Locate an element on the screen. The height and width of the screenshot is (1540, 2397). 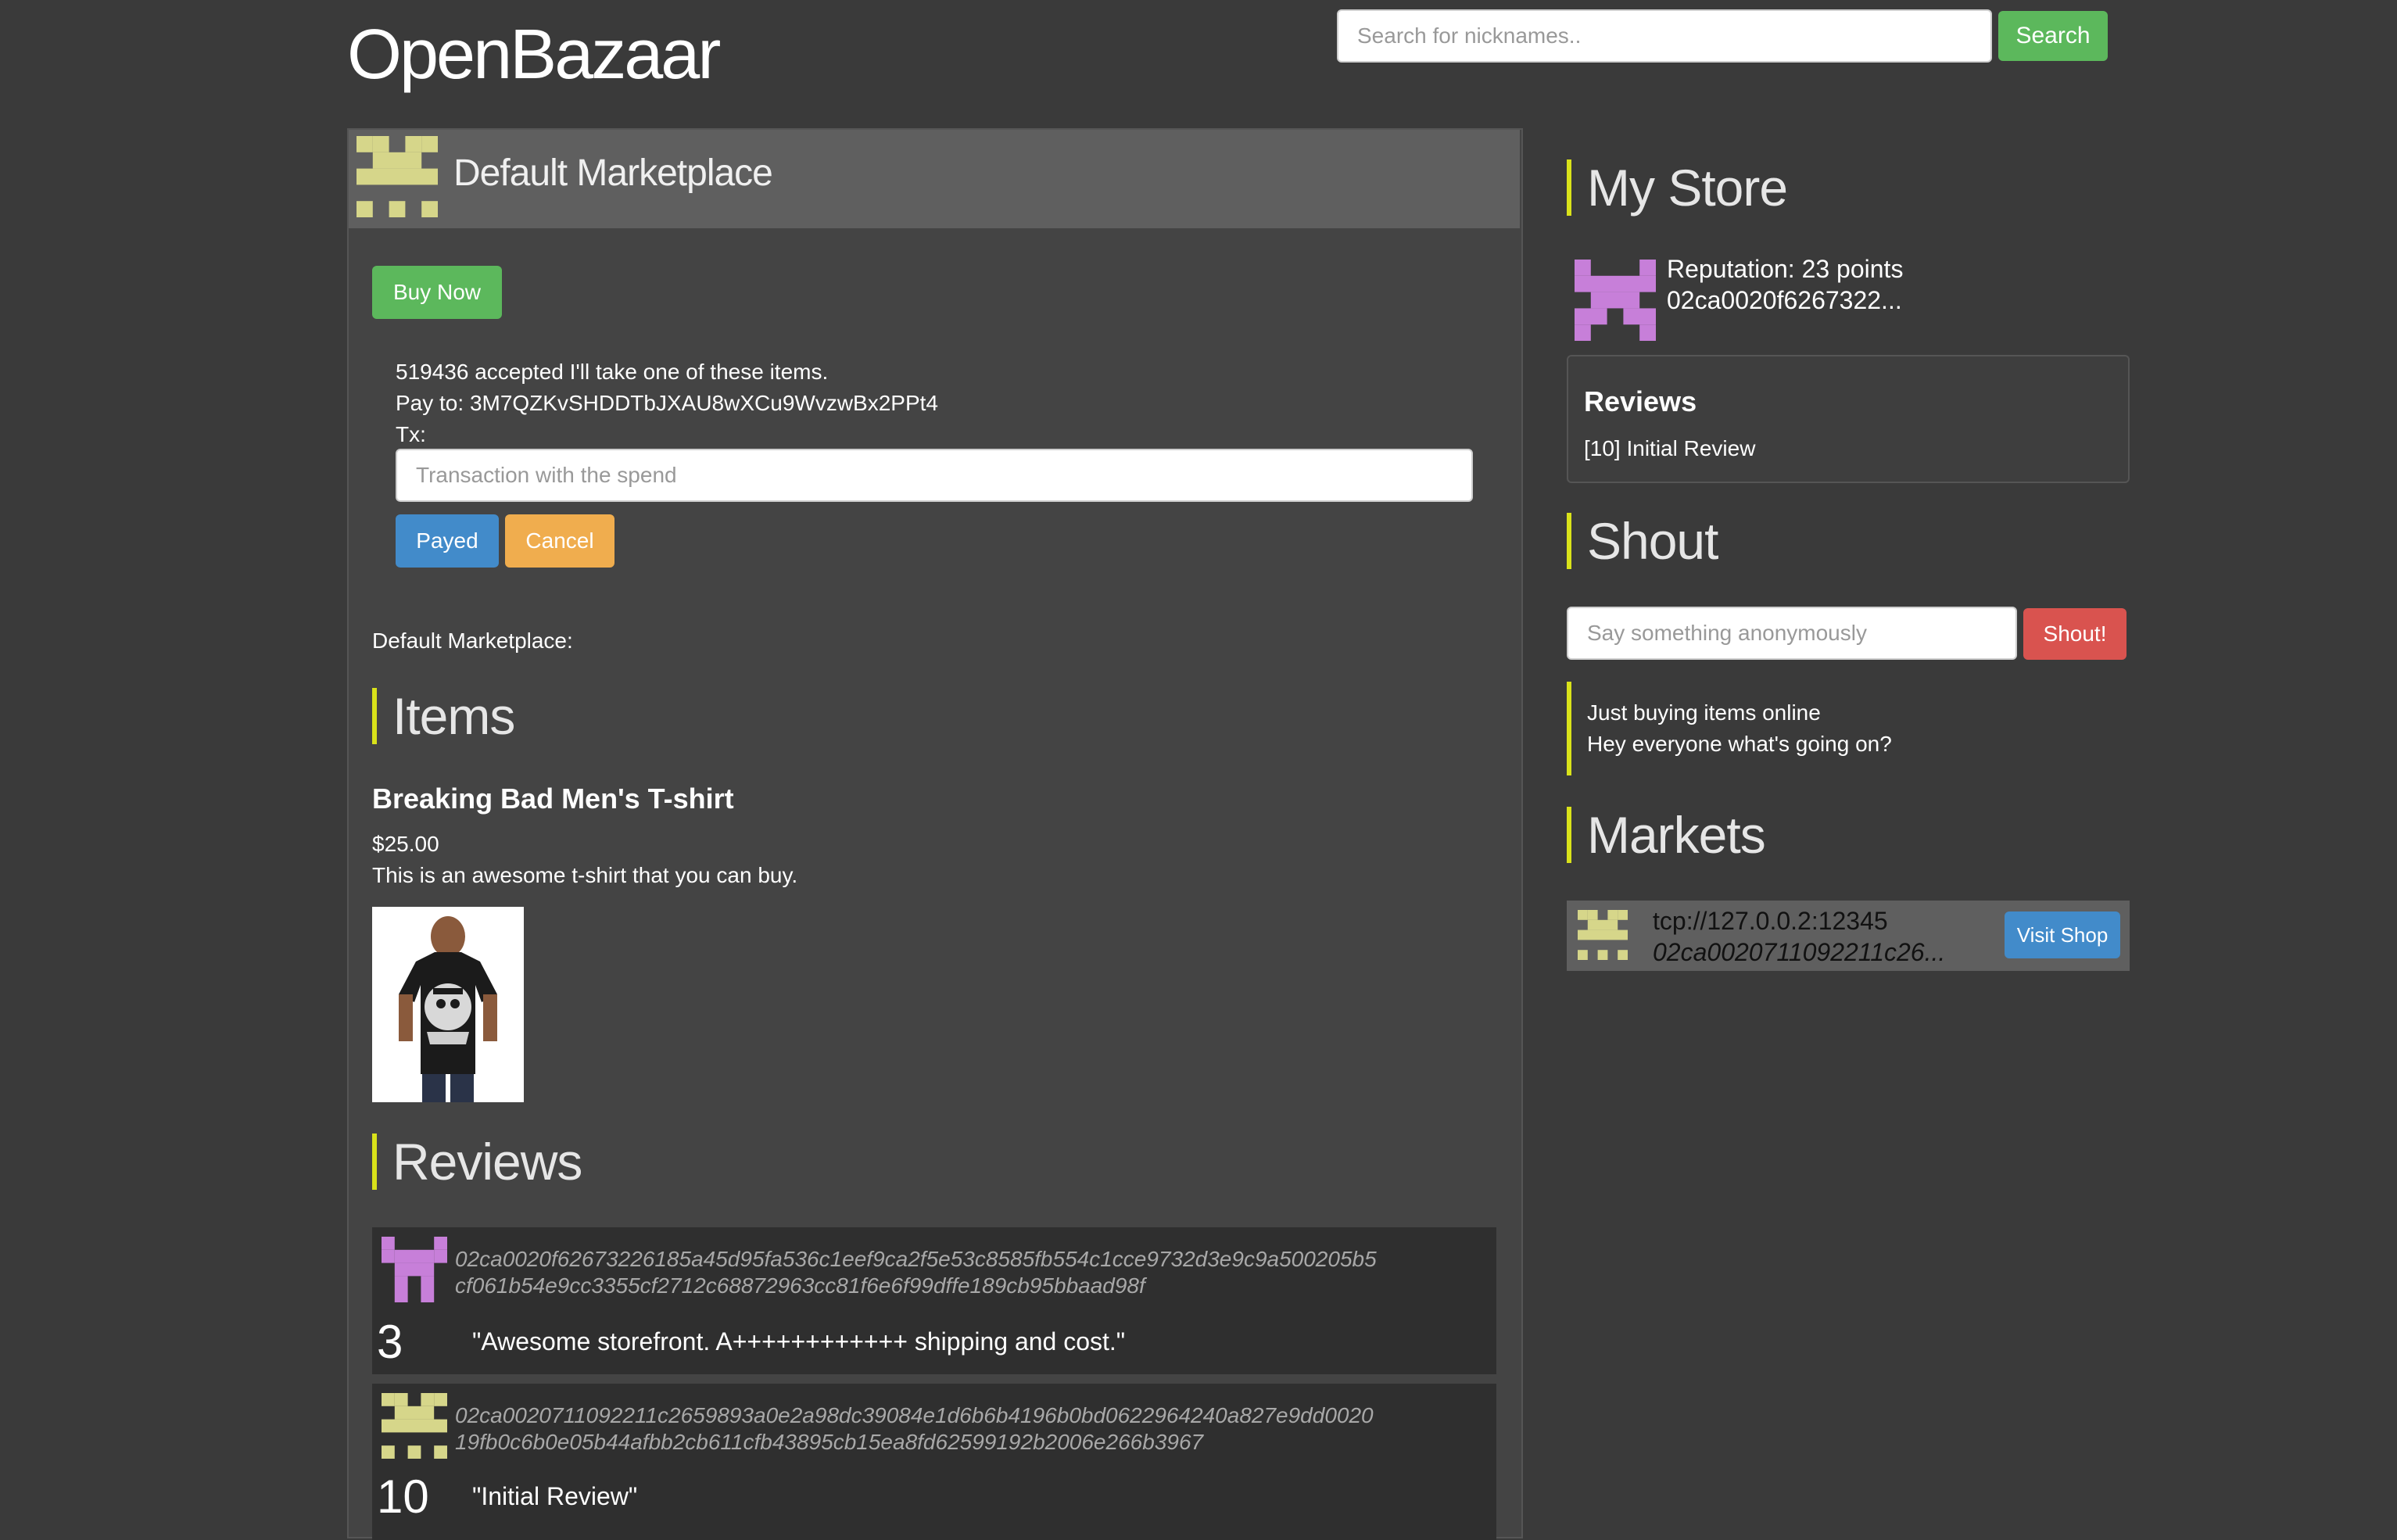
shout-heading: Shout is located at coordinates (1642, 541).